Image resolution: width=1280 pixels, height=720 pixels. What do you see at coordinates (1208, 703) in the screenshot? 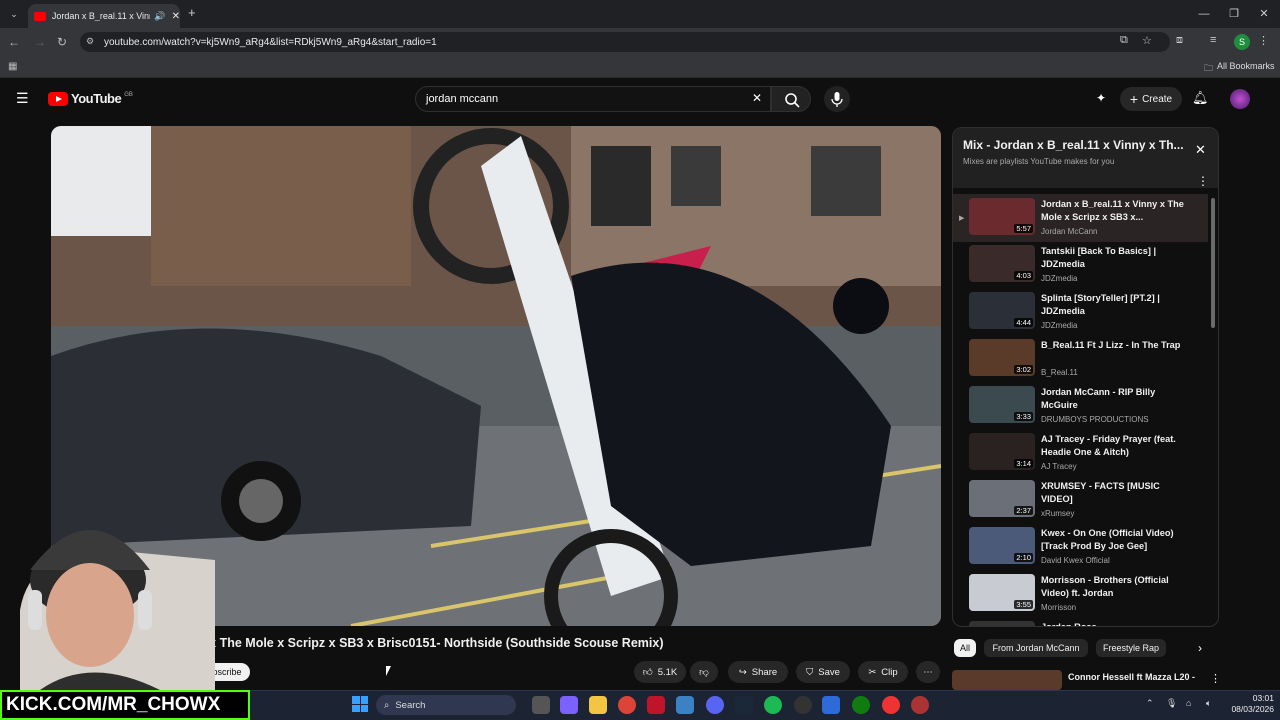
I see `volume-icon: 🔈︎` at bounding box center [1208, 703].